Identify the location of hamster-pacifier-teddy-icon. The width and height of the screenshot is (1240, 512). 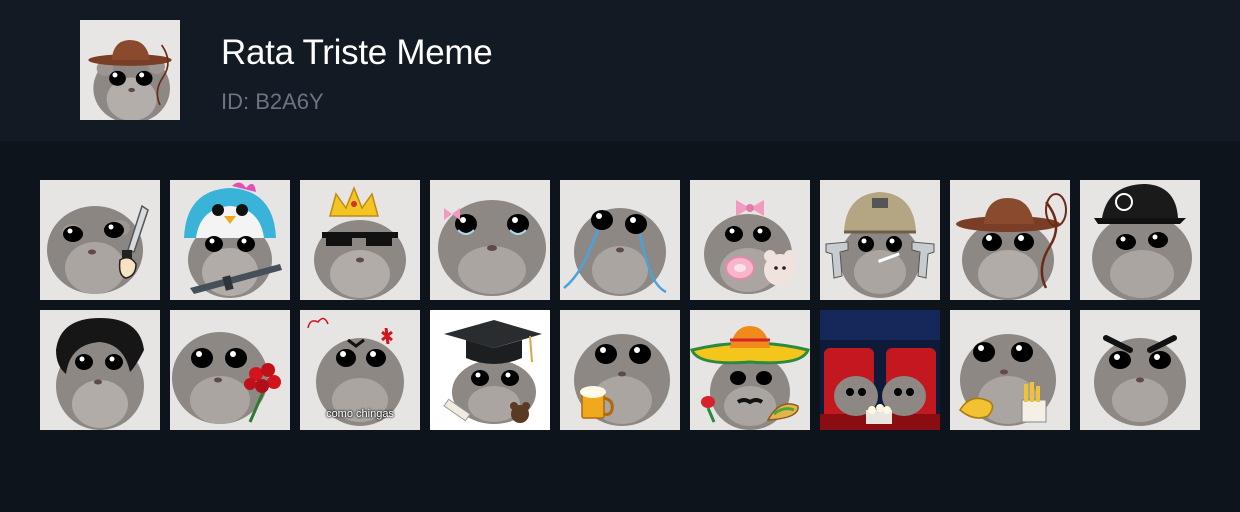
(750, 240).